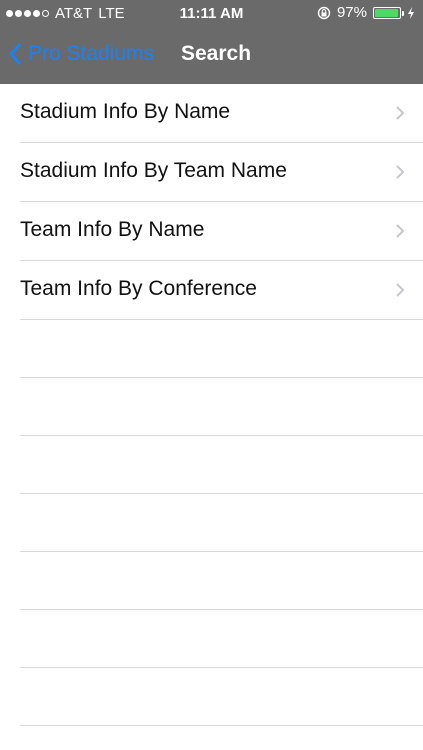 The height and width of the screenshot is (750, 423). What do you see at coordinates (138, 288) in the screenshot?
I see `menu-item-label: Team Info By Conference` at bounding box center [138, 288].